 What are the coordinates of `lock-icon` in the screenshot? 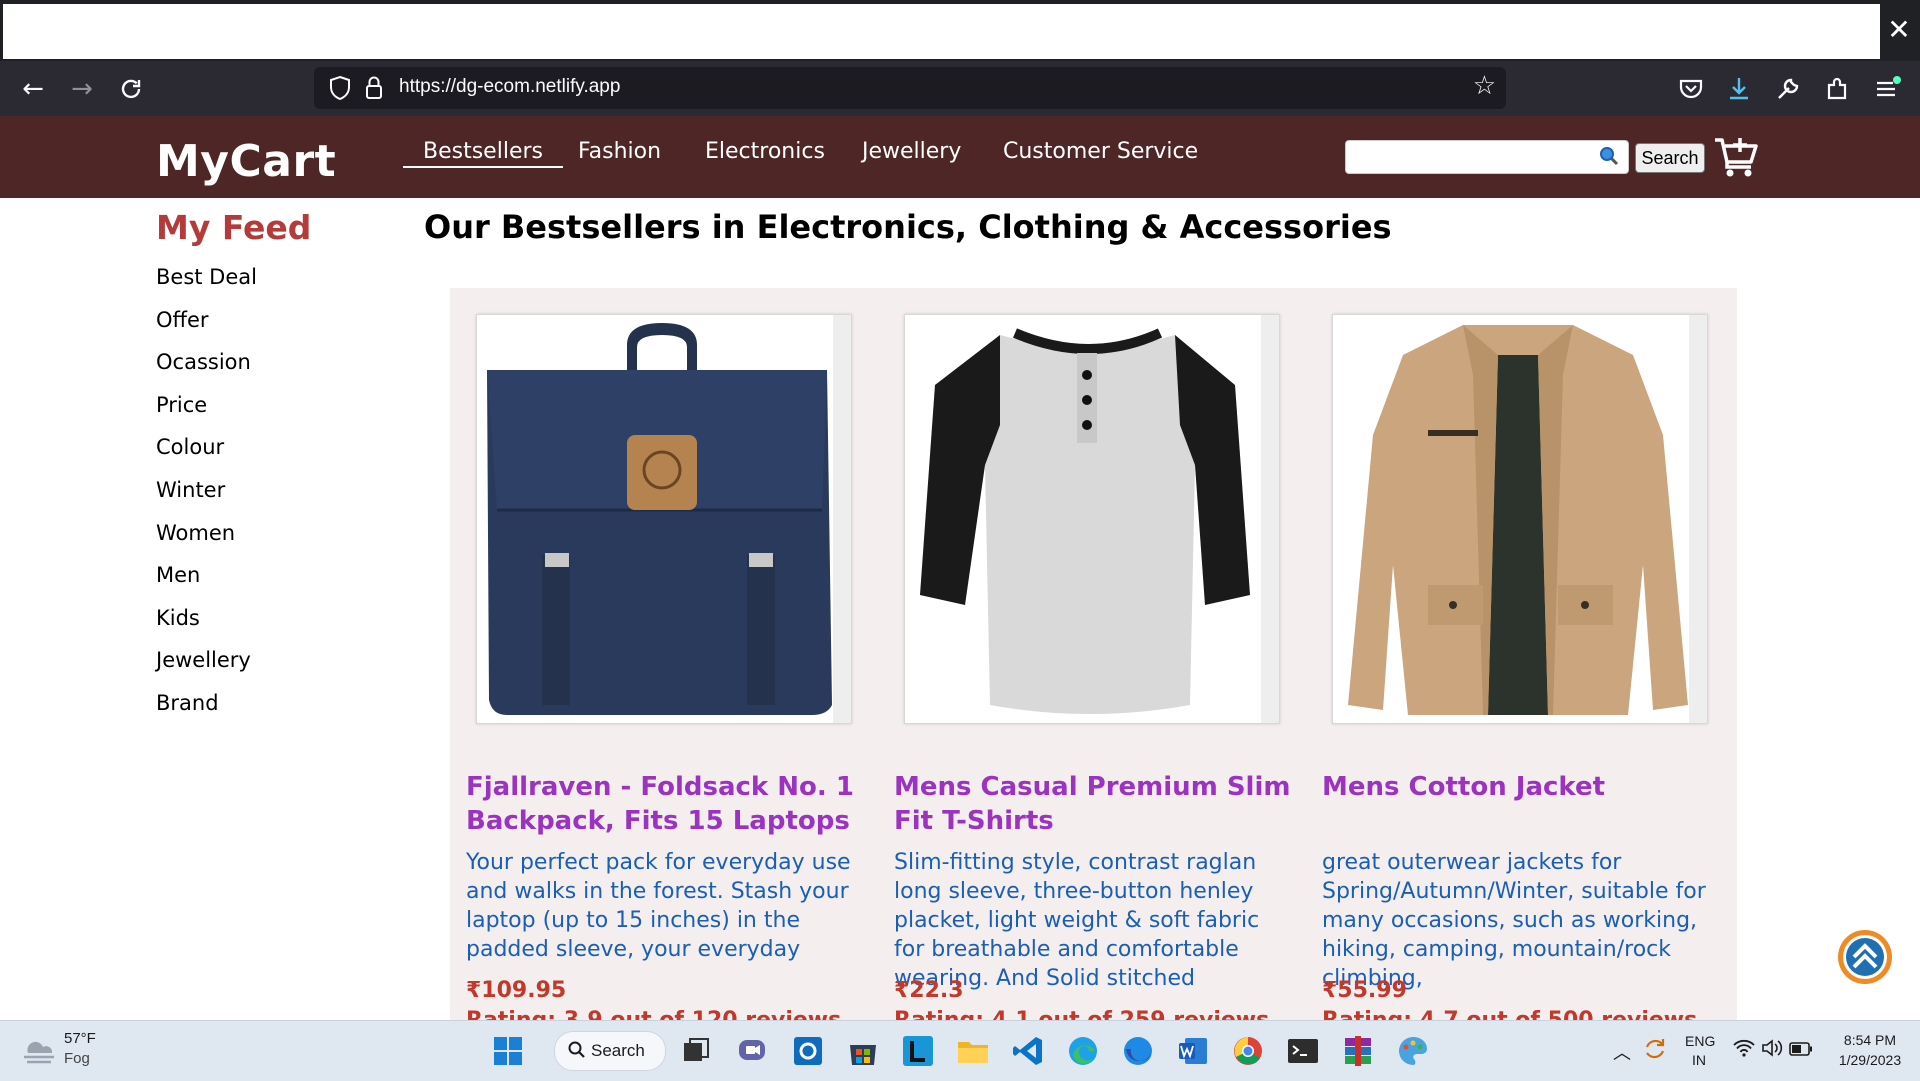 It's located at (374, 88).